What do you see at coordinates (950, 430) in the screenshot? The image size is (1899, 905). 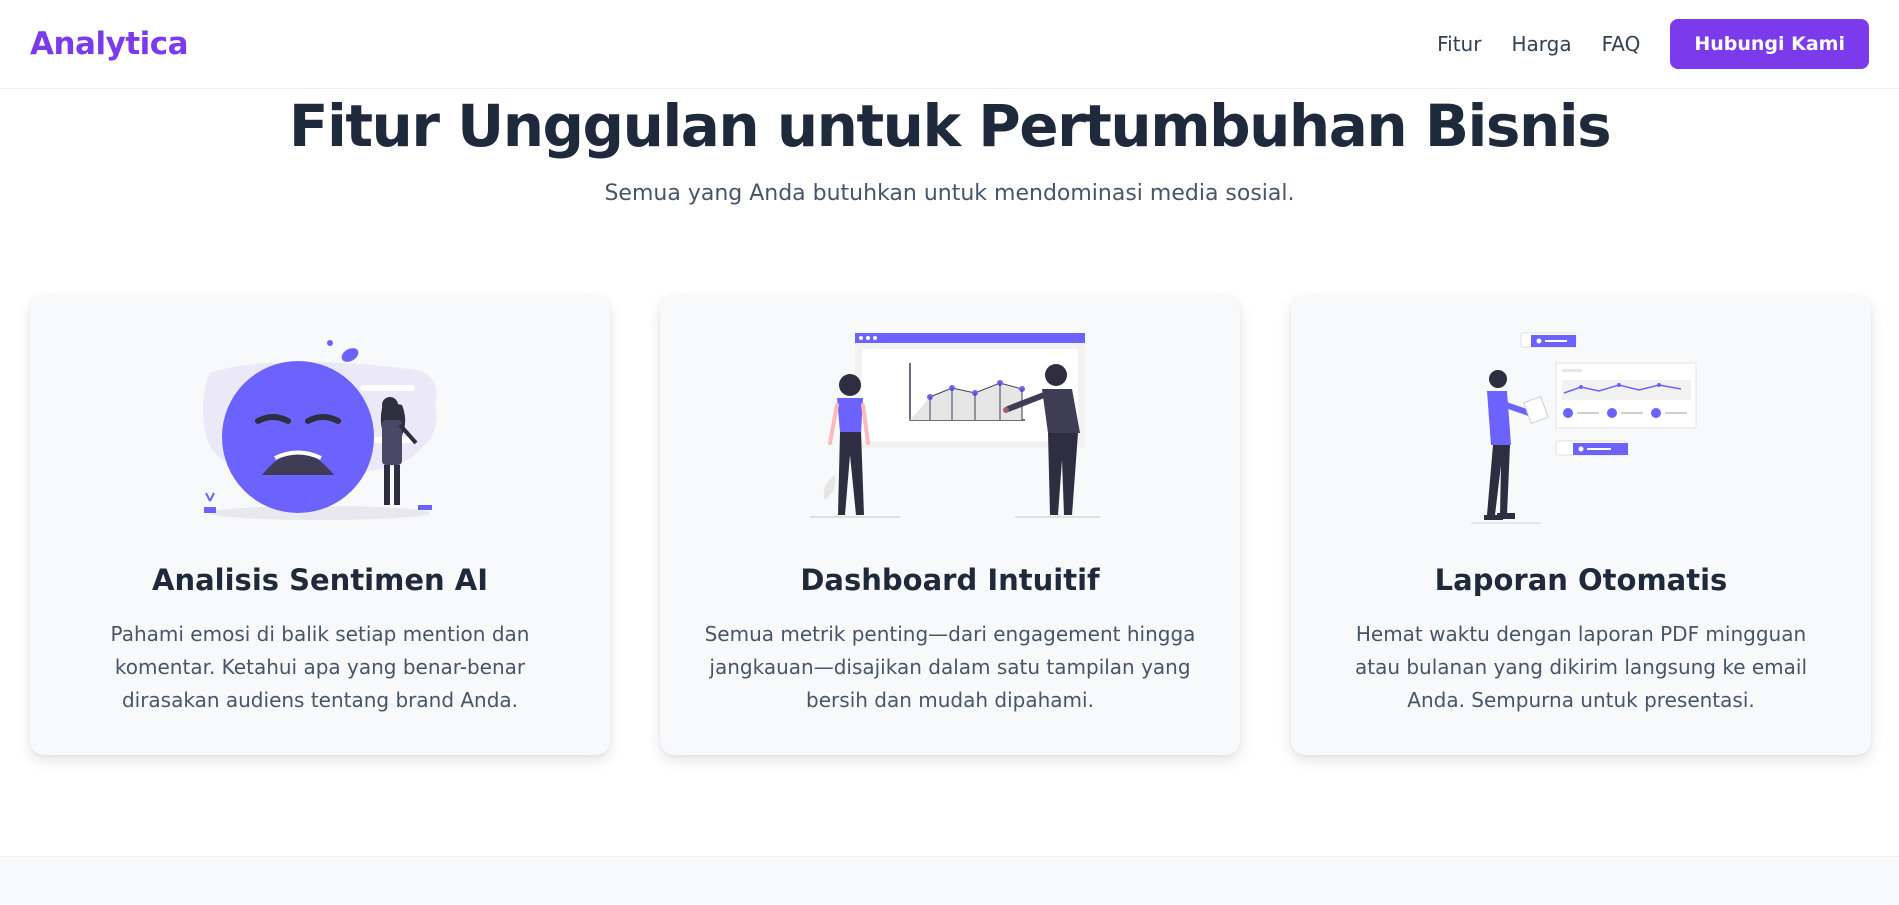 I see `presentation-chart-illustration` at bounding box center [950, 430].